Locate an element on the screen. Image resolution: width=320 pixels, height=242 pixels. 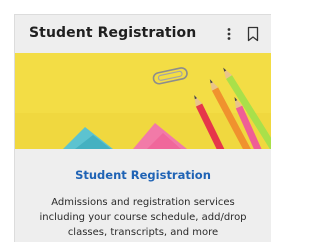
card-link-title: Student Registration is located at coordinates (143, 175).